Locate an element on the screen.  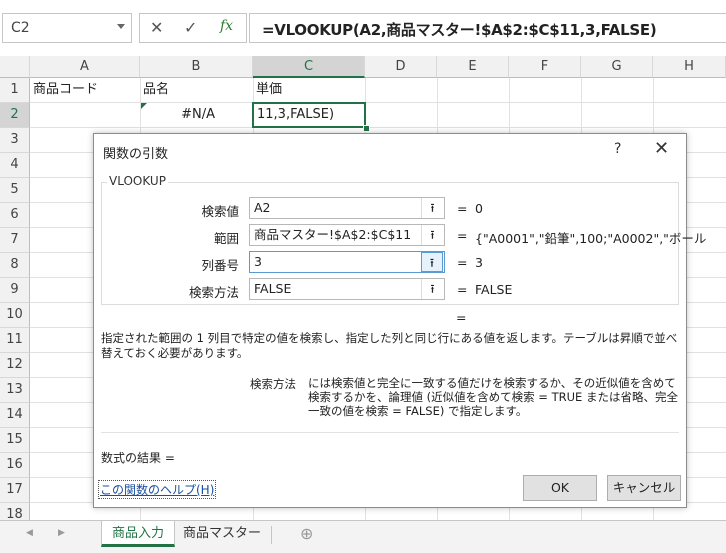
function-result-equals: = is located at coordinates (461, 317).